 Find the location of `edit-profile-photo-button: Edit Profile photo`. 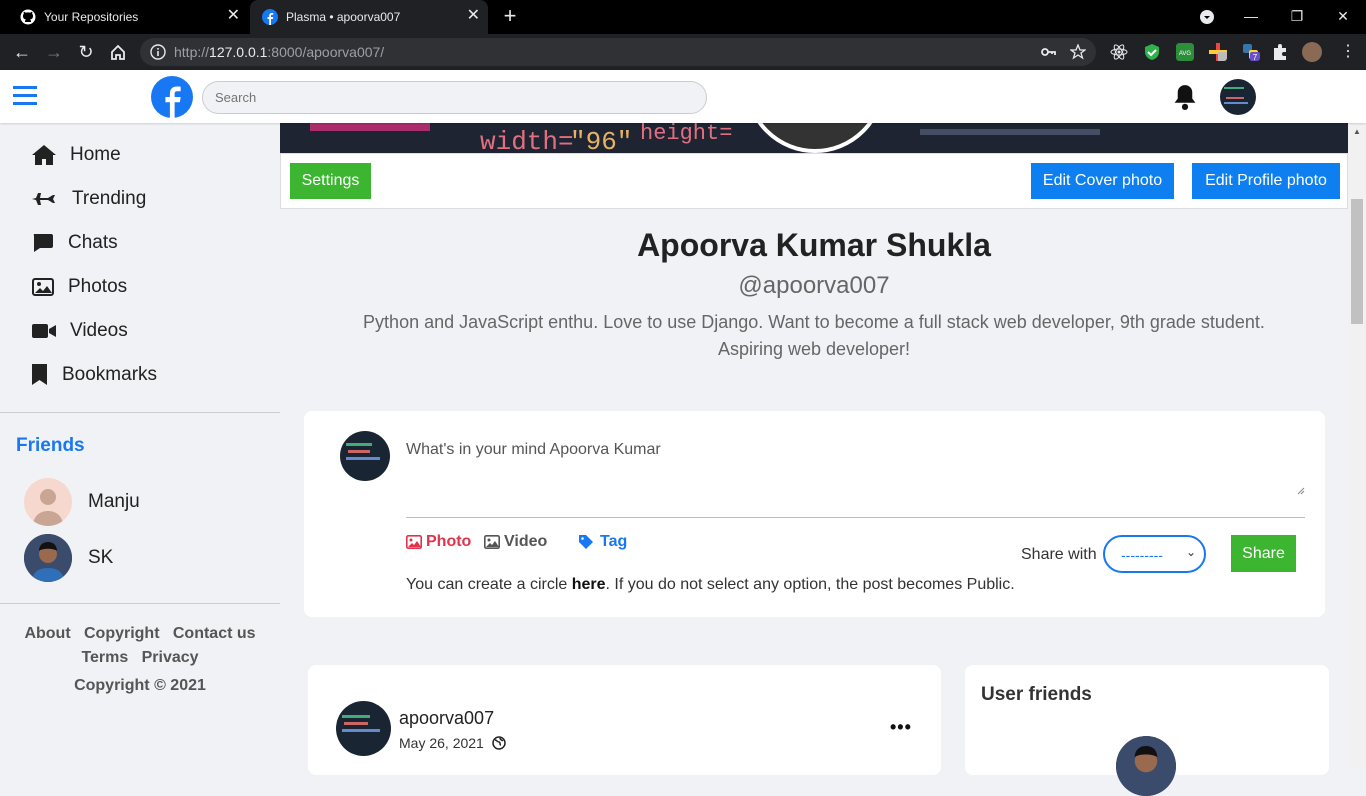

edit-profile-photo-button: Edit Profile photo is located at coordinates (1266, 181).